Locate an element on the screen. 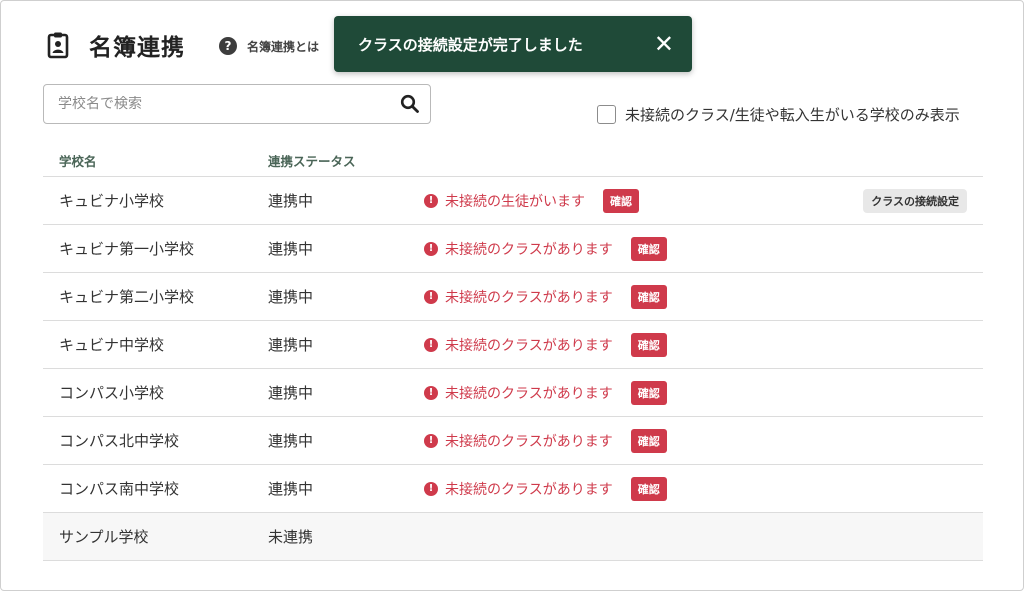 The height and width of the screenshot is (591, 1024). table-row: サンプル学校 未連携 is located at coordinates (513, 537).